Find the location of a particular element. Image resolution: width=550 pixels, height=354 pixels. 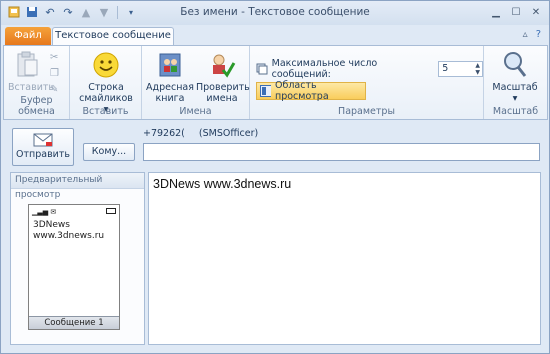

recipient-number: +79262( is located at coordinates (164, 133).